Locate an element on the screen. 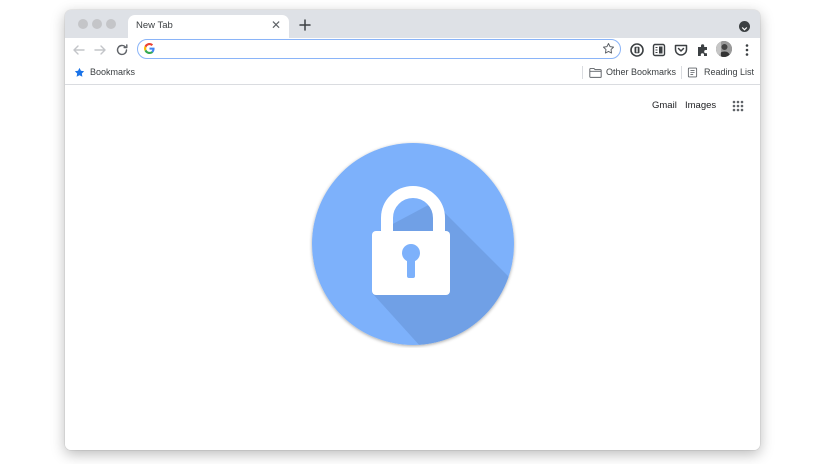 This screenshot has height=464, width=825. avatar is located at coordinates (724, 49).